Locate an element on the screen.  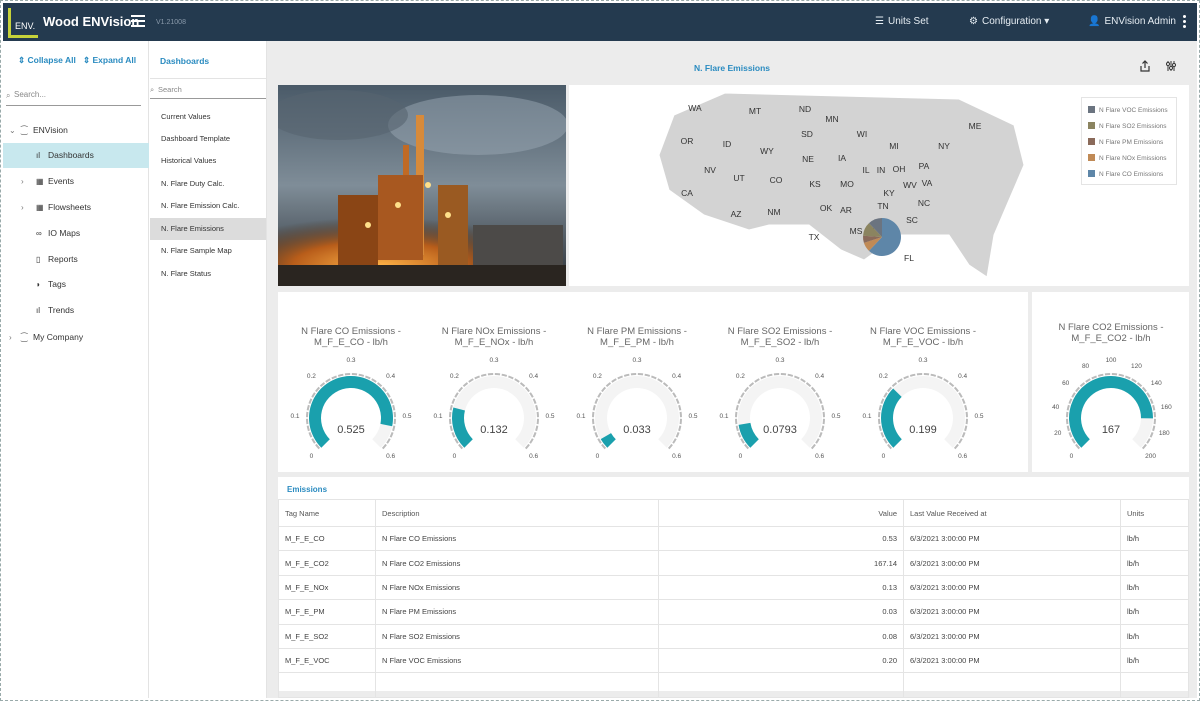
map-state-mn: MN is located at coordinates (831, 119).